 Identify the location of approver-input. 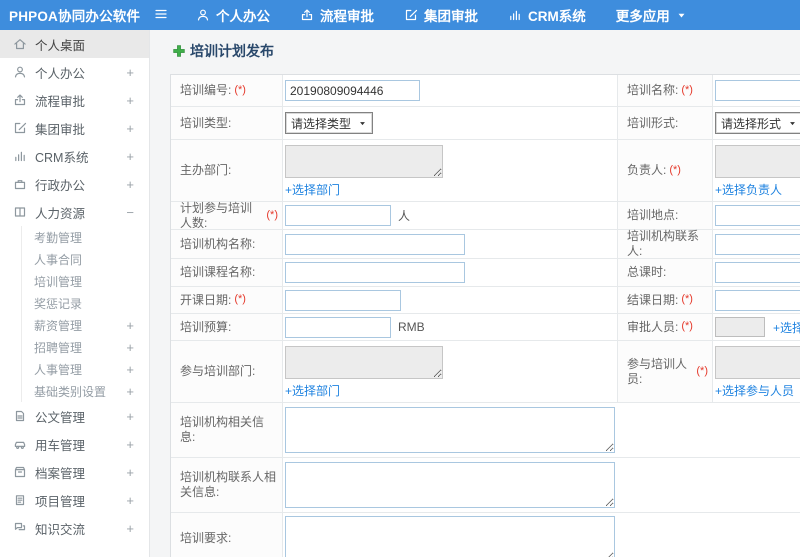
(740, 327).